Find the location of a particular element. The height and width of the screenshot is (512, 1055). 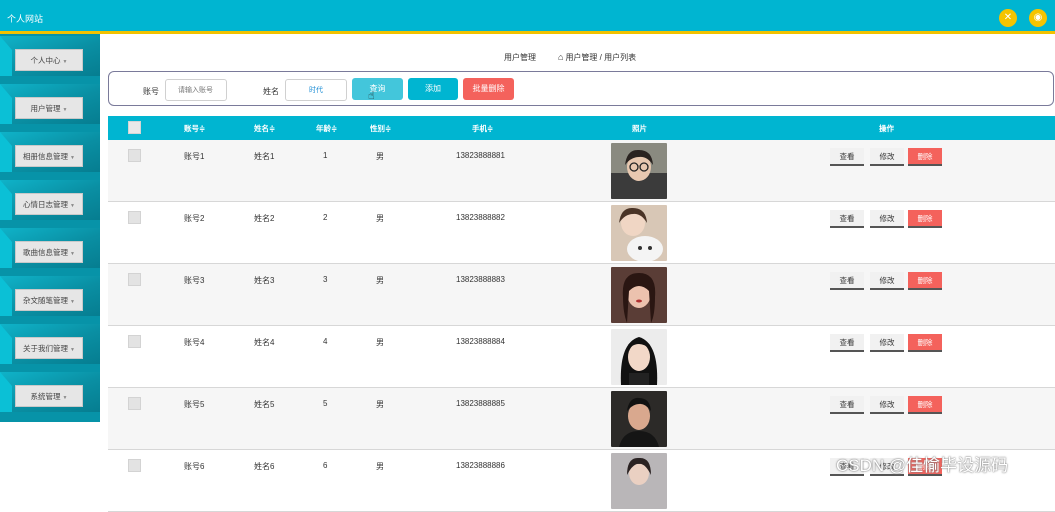

sidebar-button: 系统管理 ▼ is located at coordinates (49, 396).